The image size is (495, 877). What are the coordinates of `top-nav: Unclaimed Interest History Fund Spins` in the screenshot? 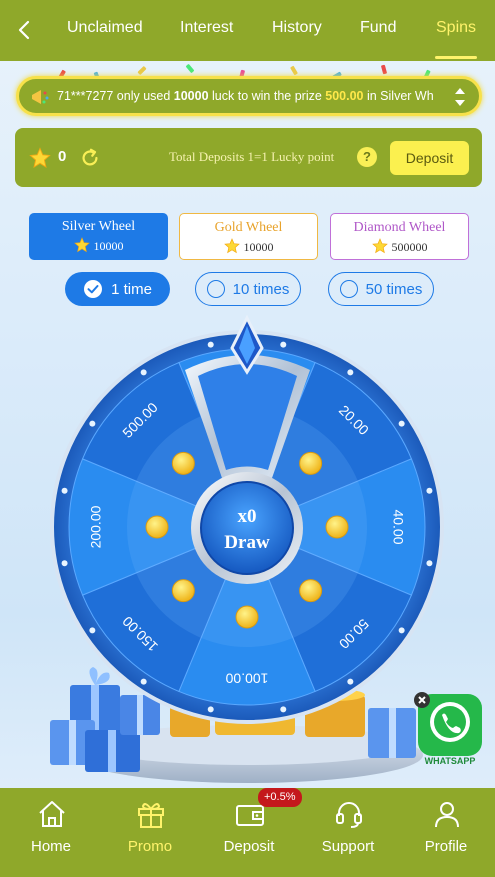 It's located at (247, 30).